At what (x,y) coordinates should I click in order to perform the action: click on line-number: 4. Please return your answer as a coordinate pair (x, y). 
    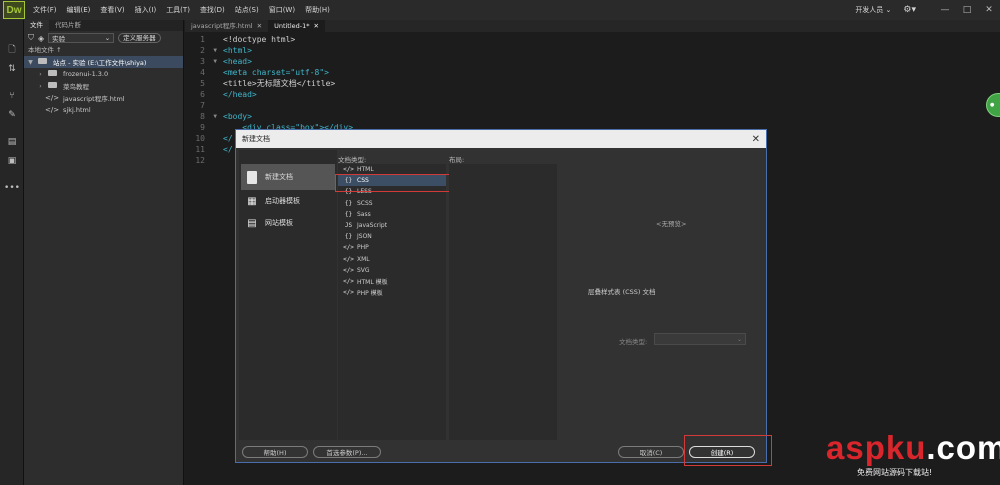
    Looking at the image, I should click on (202, 72).